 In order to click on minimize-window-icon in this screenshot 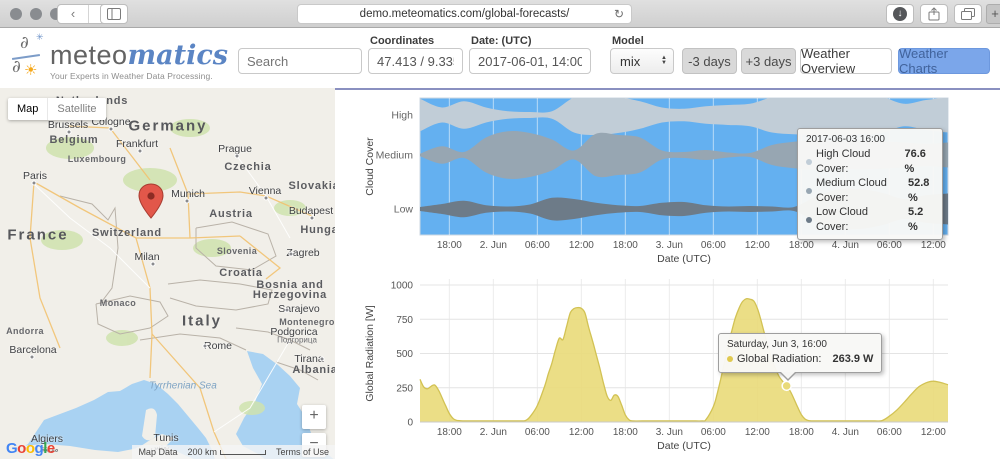, I will do `click(36, 14)`.